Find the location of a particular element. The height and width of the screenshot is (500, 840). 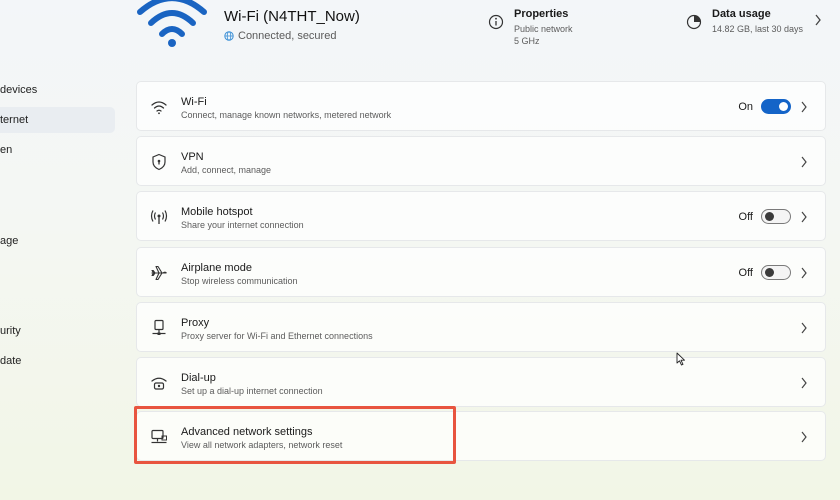

info-icon is located at coordinates (496, 22).